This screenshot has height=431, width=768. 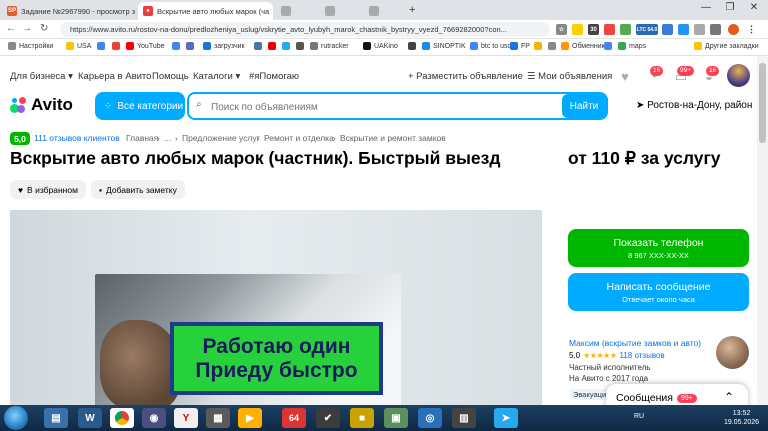 What do you see at coordinates (294, 418) in the screenshot?
I see `app-64-icon: 64` at bounding box center [294, 418].